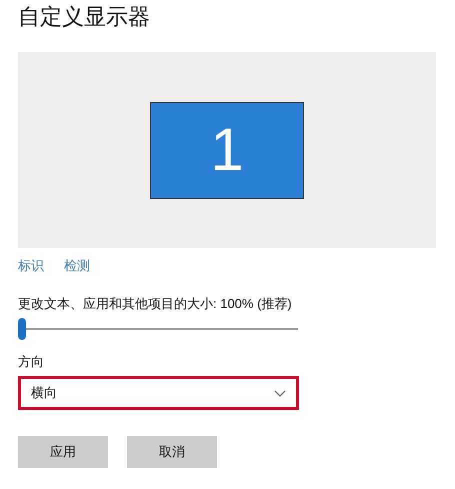 This screenshot has height=489, width=455. What do you see at coordinates (280, 393) in the screenshot?
I see `chevron-down-icon` at bounding box center [280, 393].